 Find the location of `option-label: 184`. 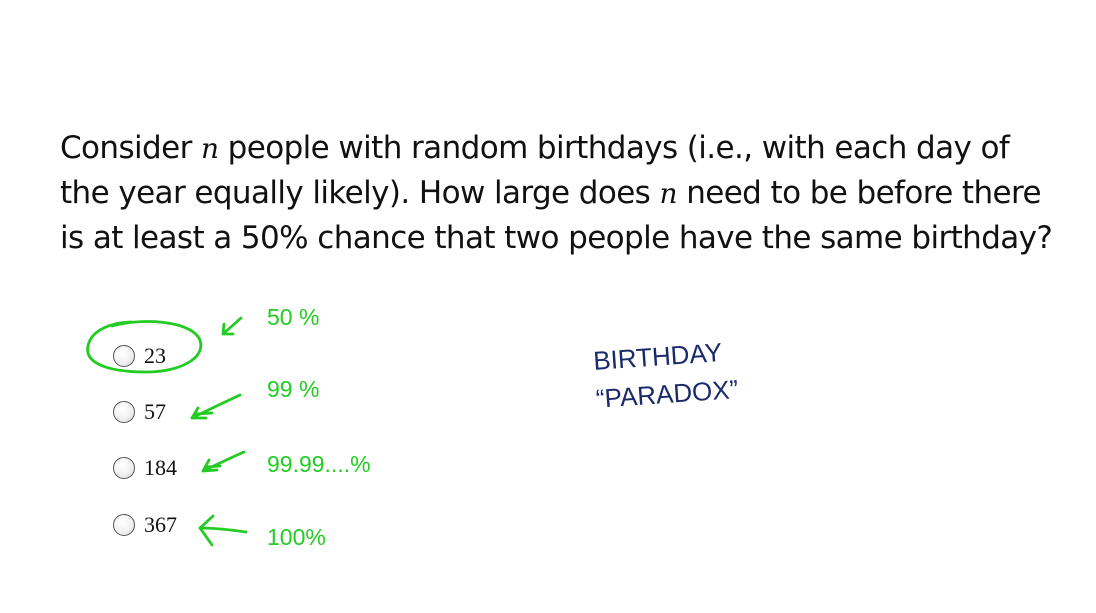

option-label: 184 is located at coordinates (160, 467).